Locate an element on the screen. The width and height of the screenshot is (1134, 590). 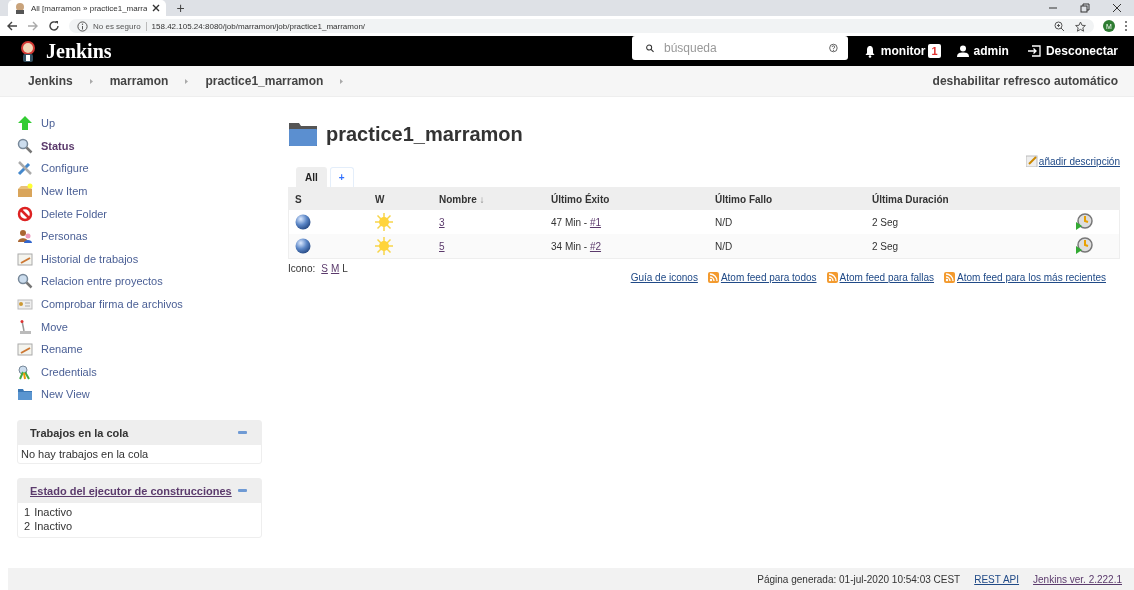
sidebar-item: New View is located at coordinates (139, 394).